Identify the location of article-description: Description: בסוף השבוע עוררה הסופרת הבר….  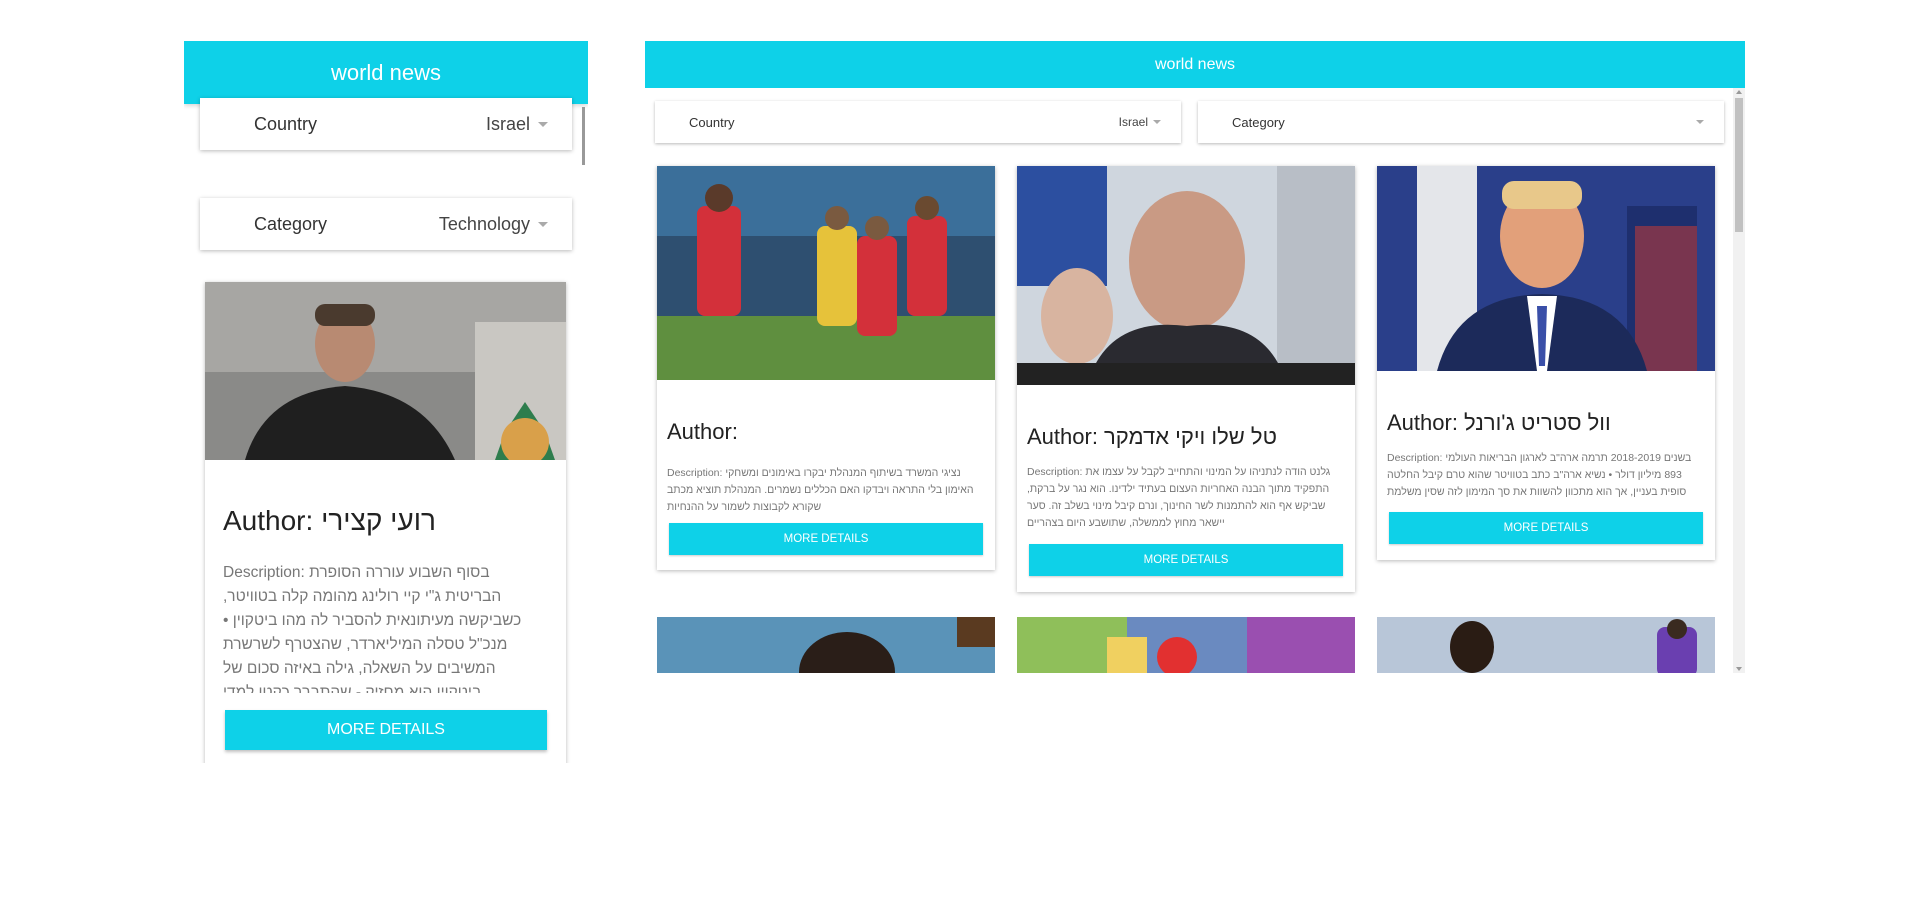
(372, 628).